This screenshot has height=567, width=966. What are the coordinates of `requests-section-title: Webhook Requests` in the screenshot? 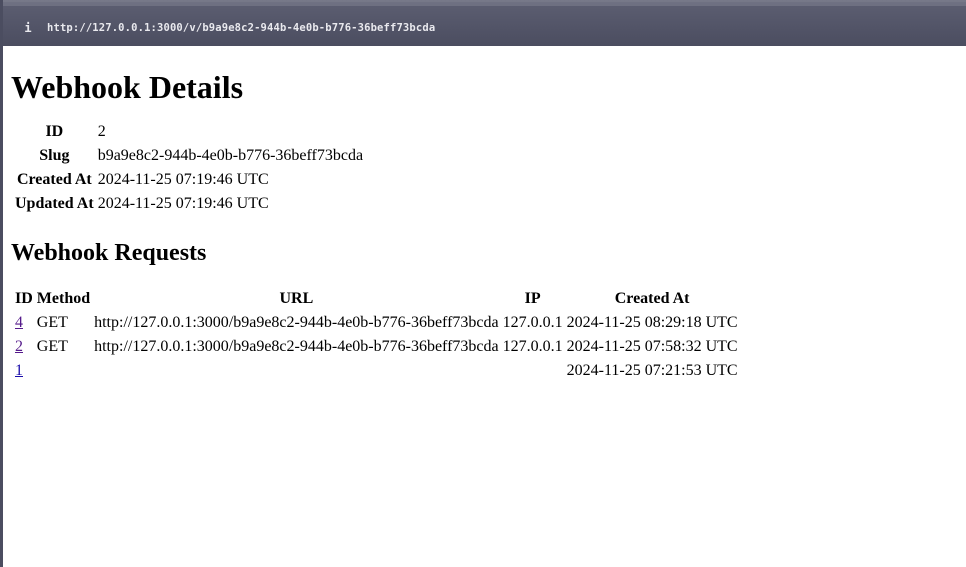 It's located at (109, 253).